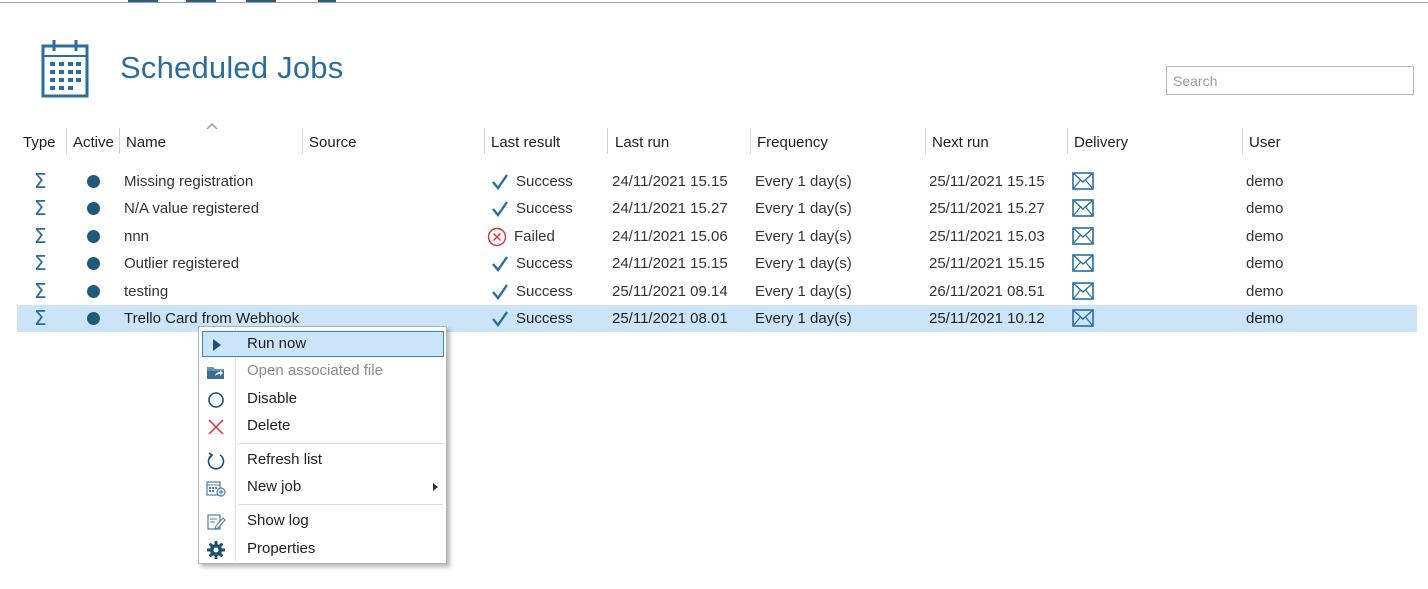  I want to click on job-next-run: 25/11/2021 15.27, so click(987, 208).